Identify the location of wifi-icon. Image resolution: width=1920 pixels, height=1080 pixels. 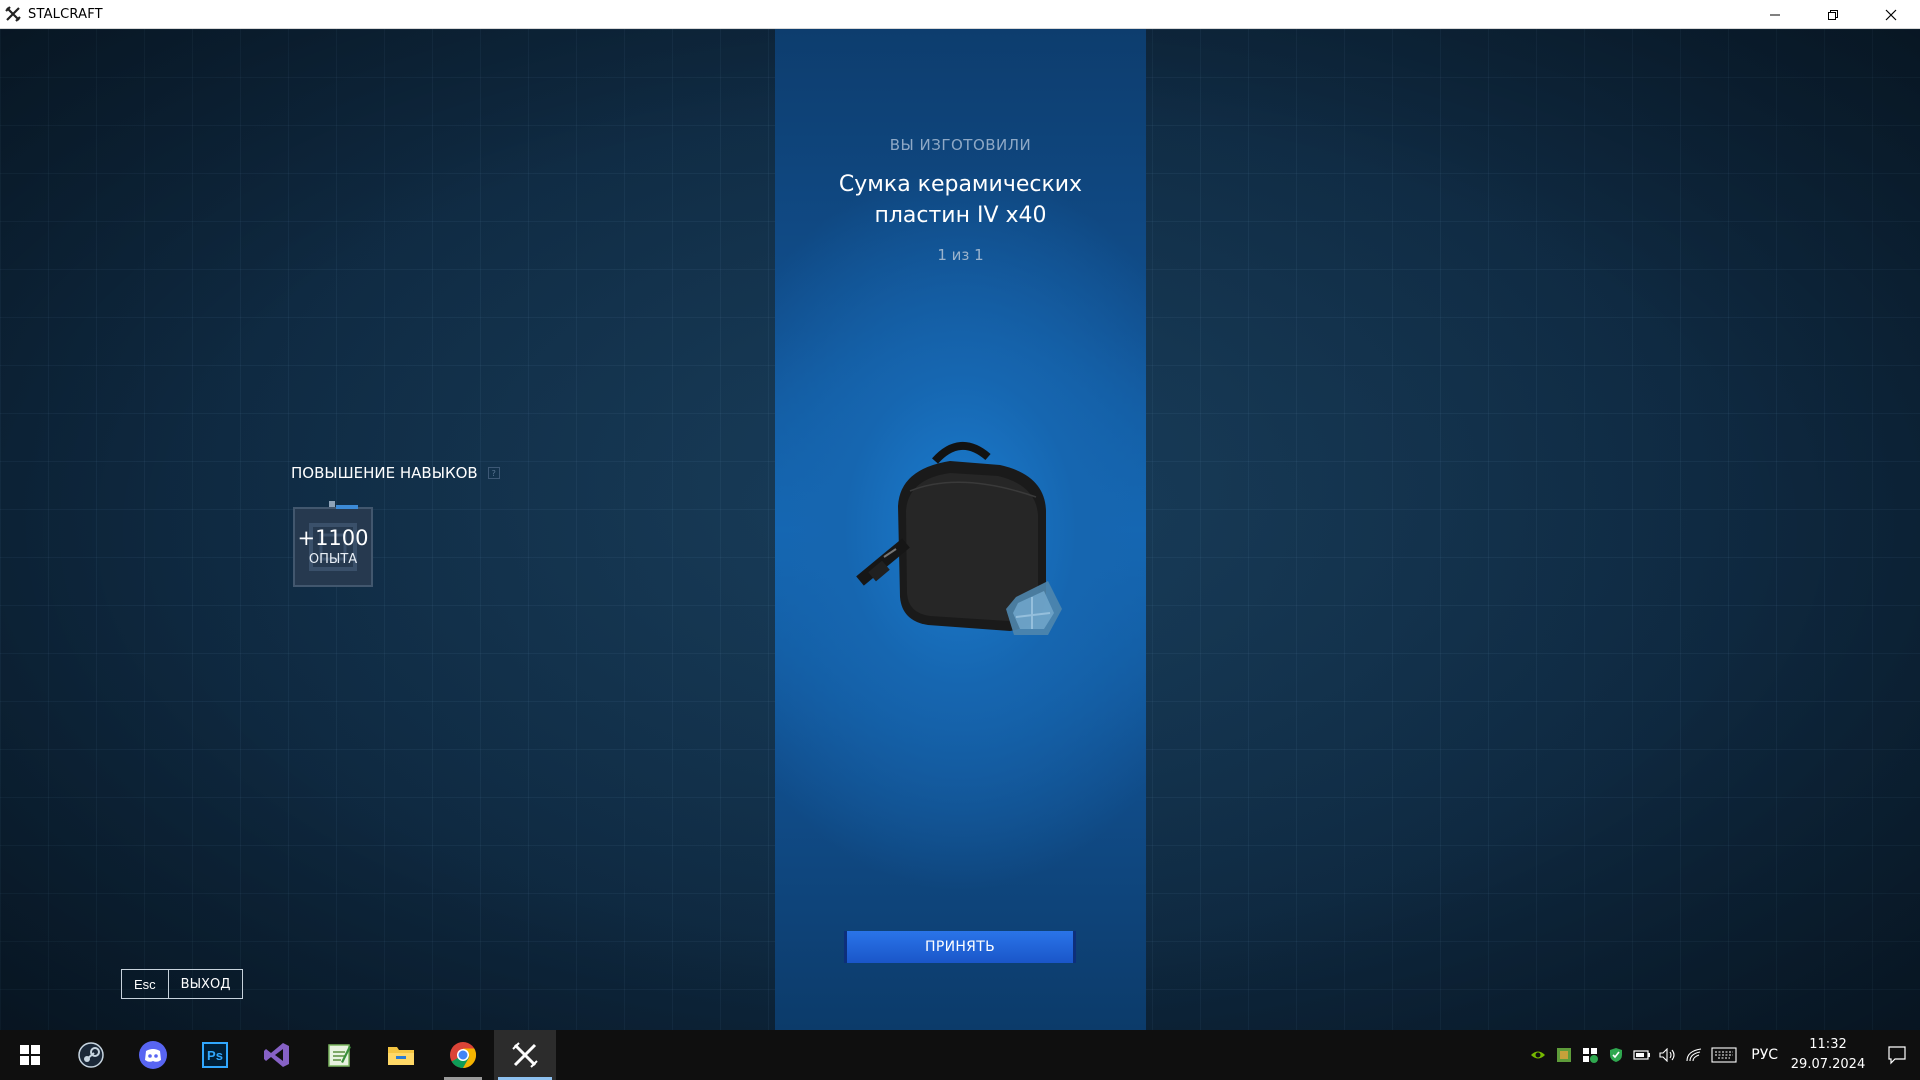
(1694, 1055).